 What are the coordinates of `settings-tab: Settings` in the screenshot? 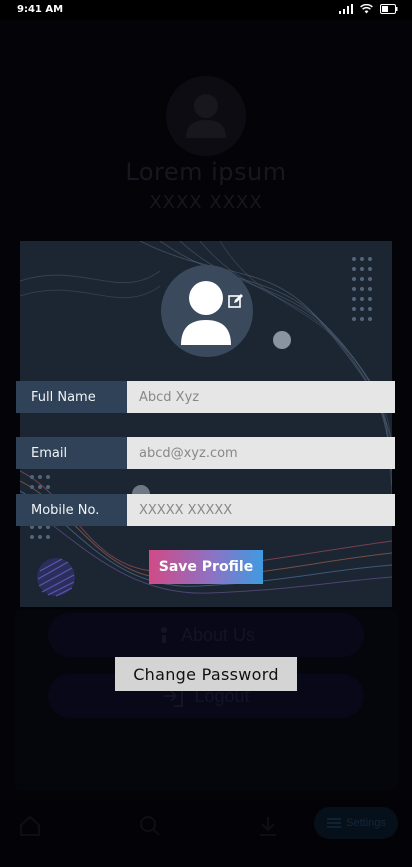 It's located at (356, 823).